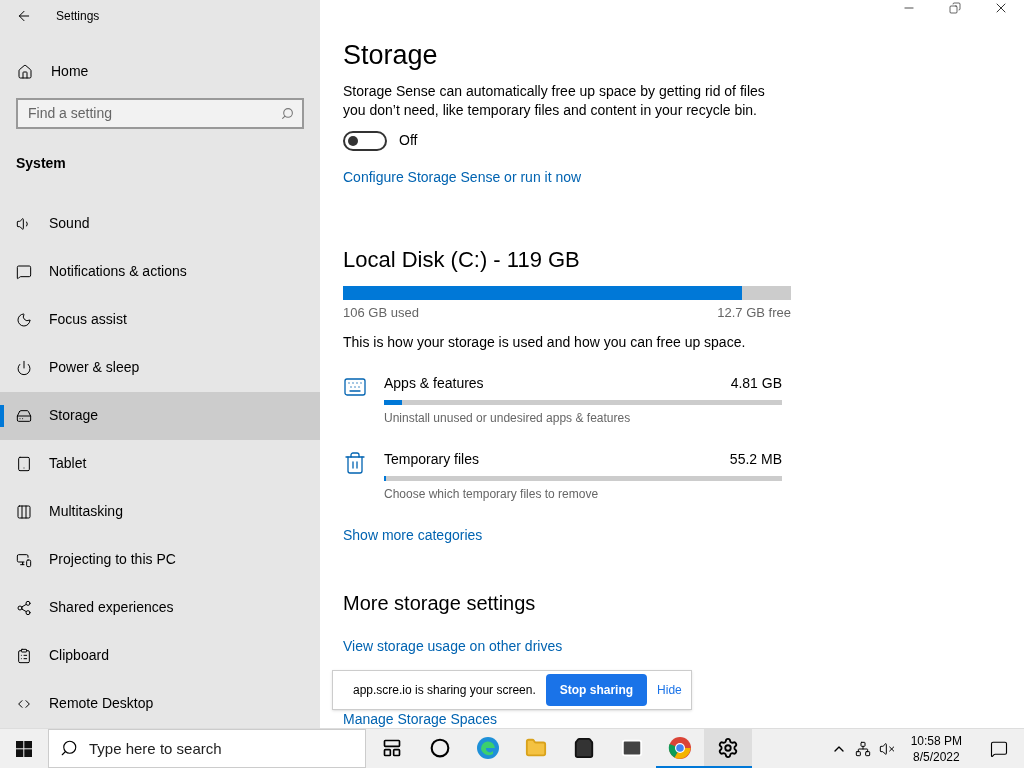  I want to click on sidebar-item: Projecting to this PC, so click(160, 560).